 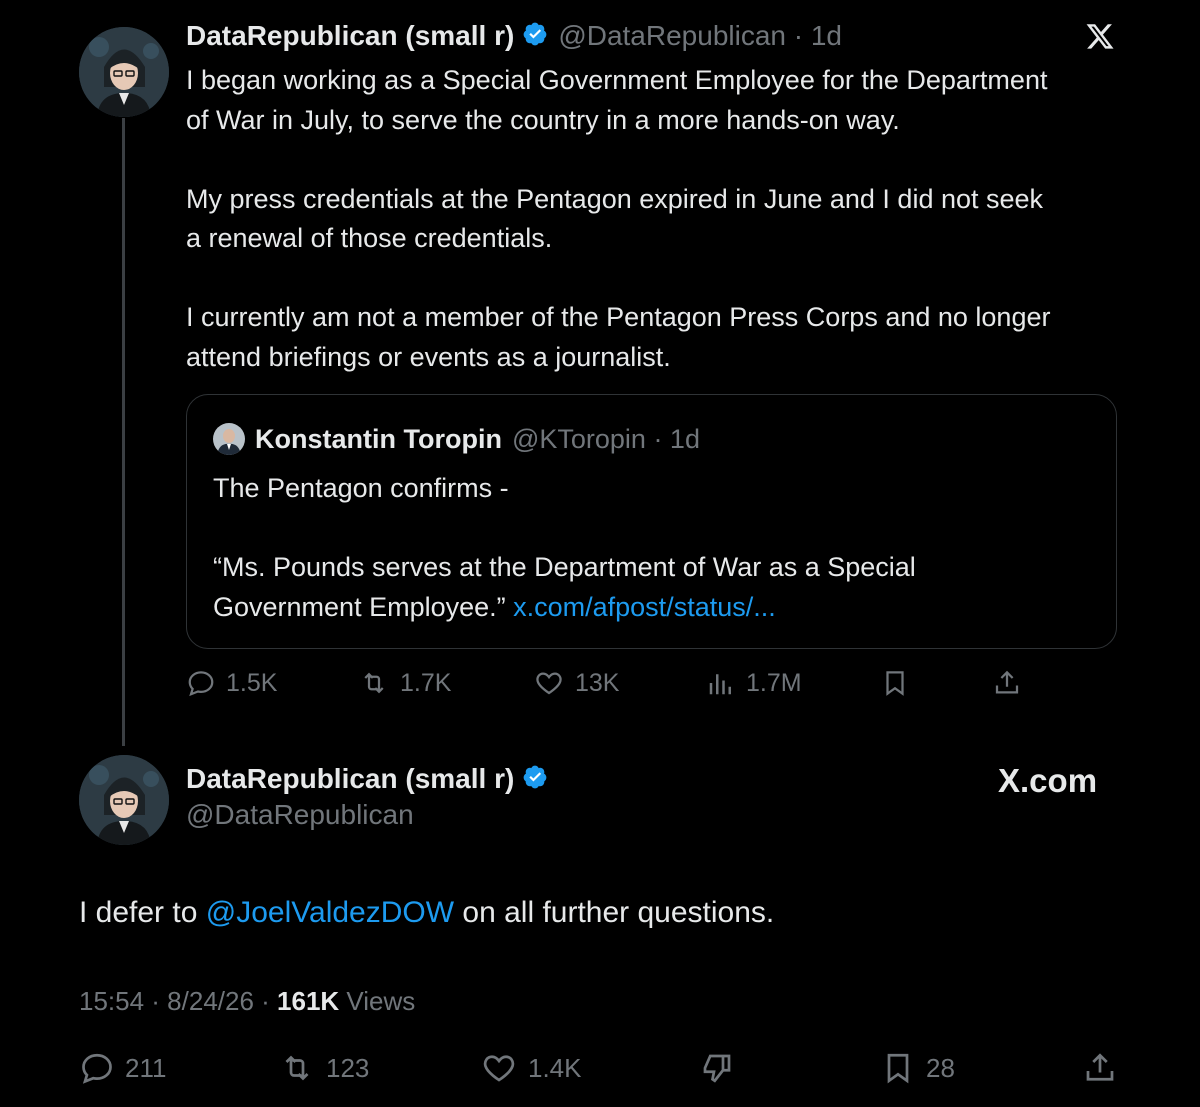 I want to click on views-count: 161K, so click(x=308, y=1001).